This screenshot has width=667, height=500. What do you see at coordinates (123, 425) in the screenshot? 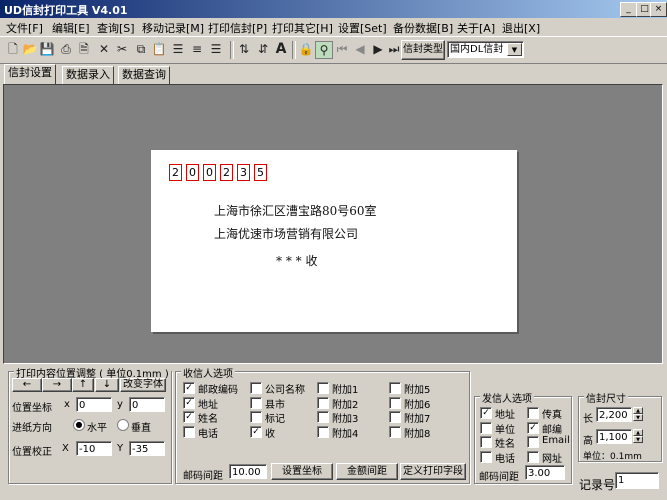
I see `vertical-radio` at bounding box center [123, 425].